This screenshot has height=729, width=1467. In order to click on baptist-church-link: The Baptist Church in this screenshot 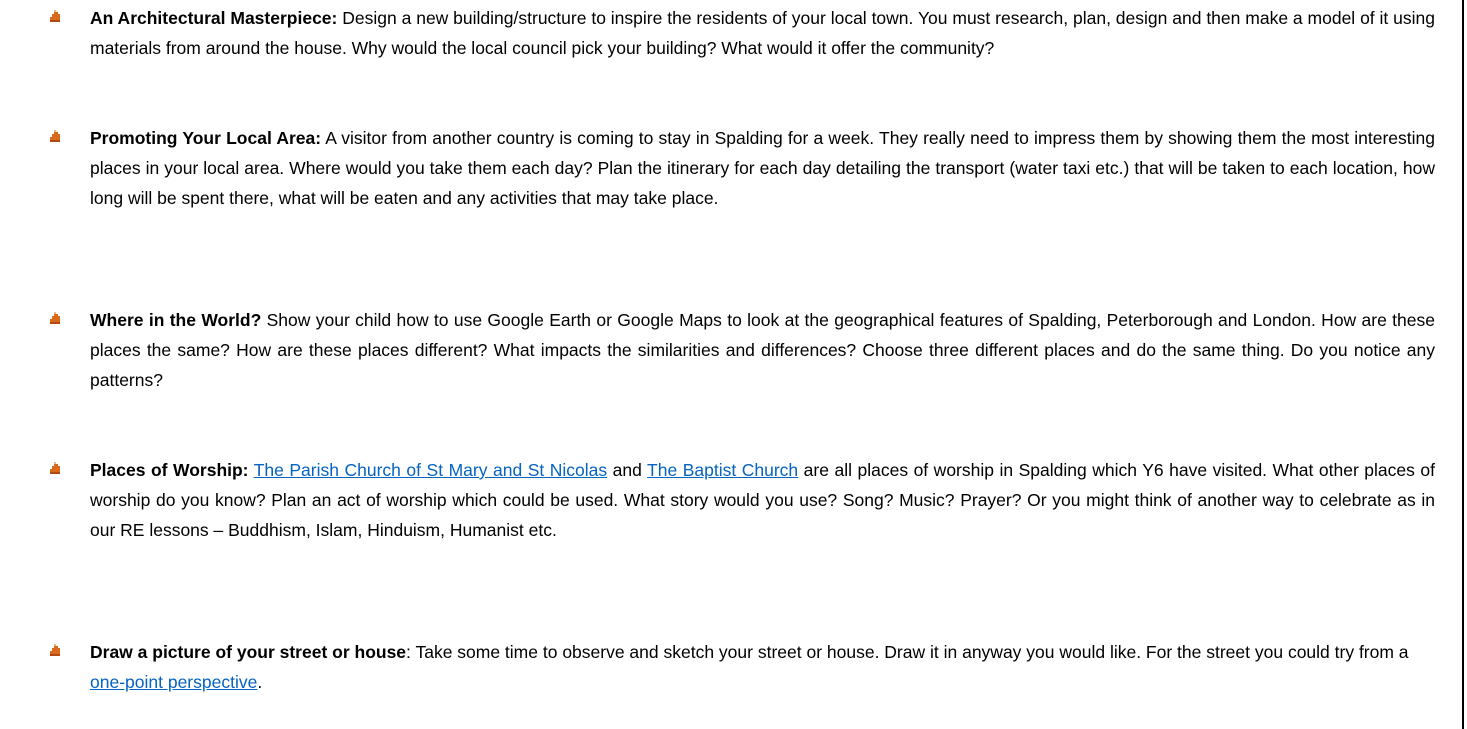, I will do `click(722, 470)`.